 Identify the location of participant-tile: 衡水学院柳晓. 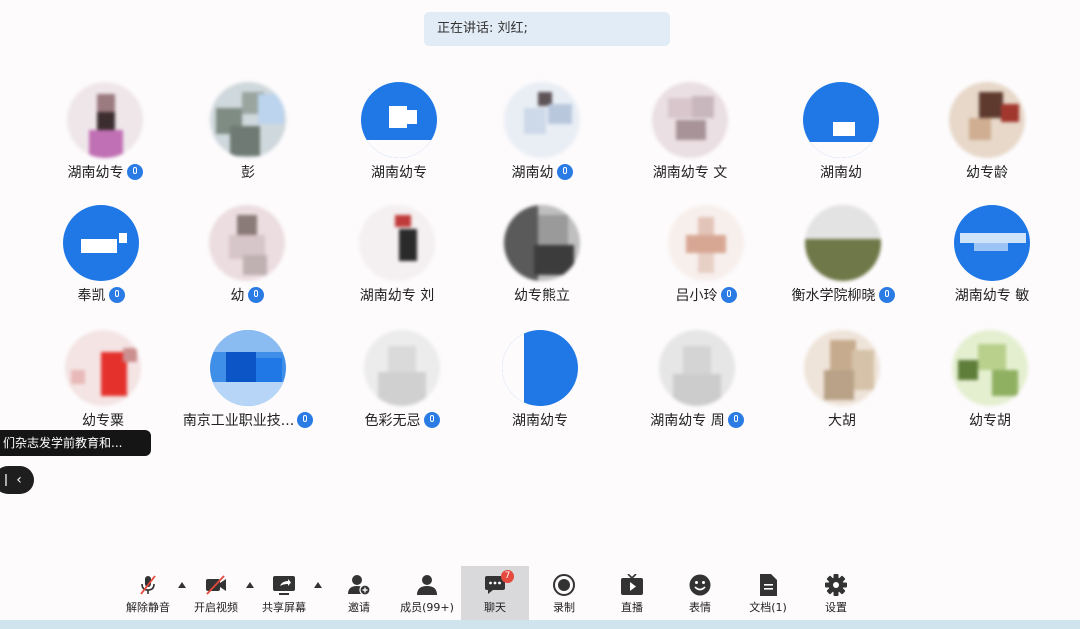
(843, 265).